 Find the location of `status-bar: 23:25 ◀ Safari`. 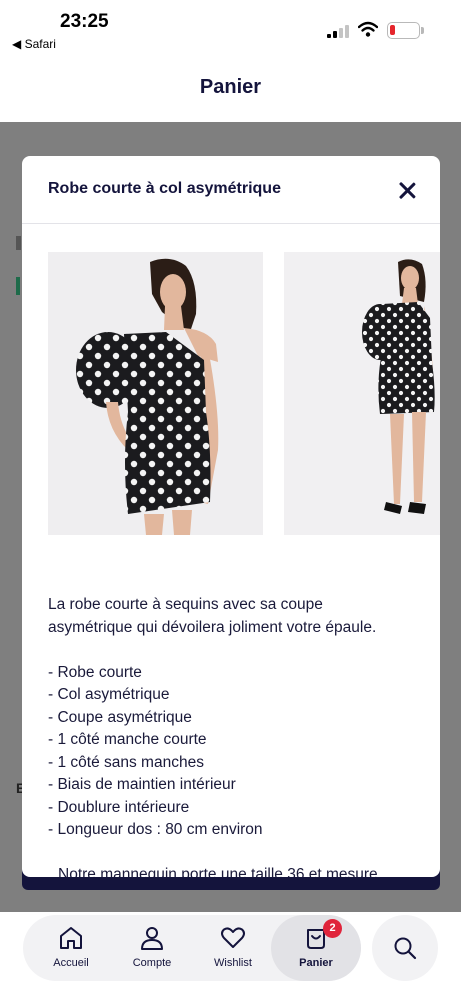

status-bar: 23:25 ◀ Safari is located at coordinates (230, 29).